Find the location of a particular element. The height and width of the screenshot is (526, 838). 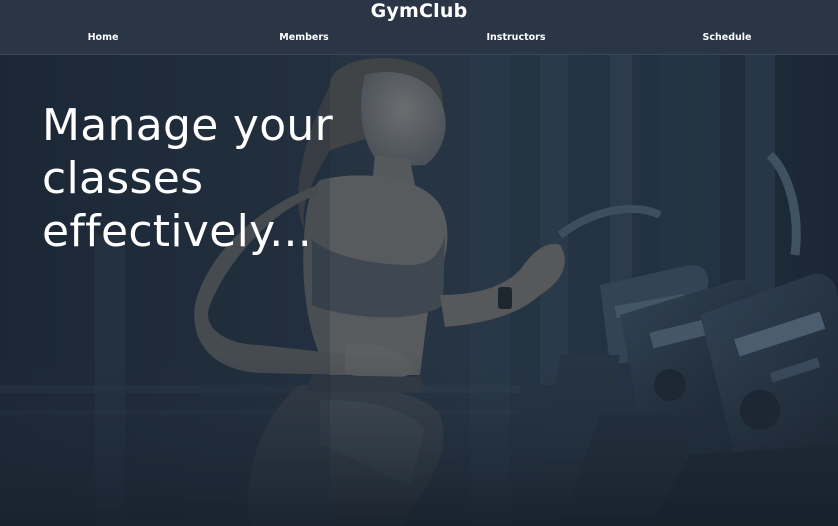

main-nav: Home Members Instructors Schedule is located at coordinates (419, 38).